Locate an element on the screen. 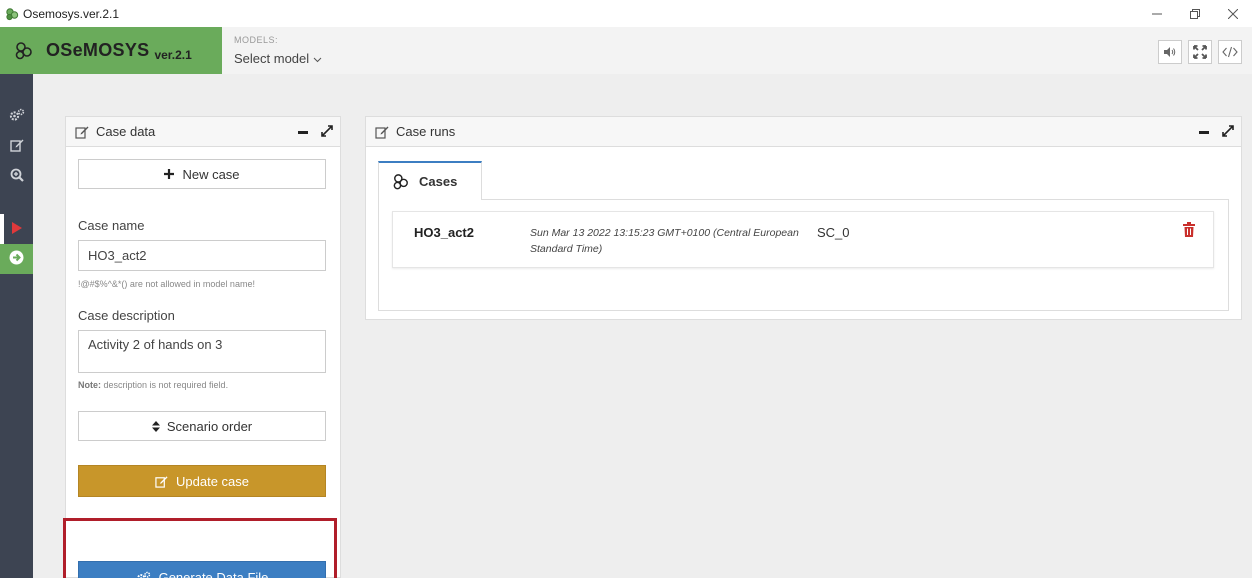 This screenshot has height=578, width=1252. expand-icon is located at coordinates (1200, 52).